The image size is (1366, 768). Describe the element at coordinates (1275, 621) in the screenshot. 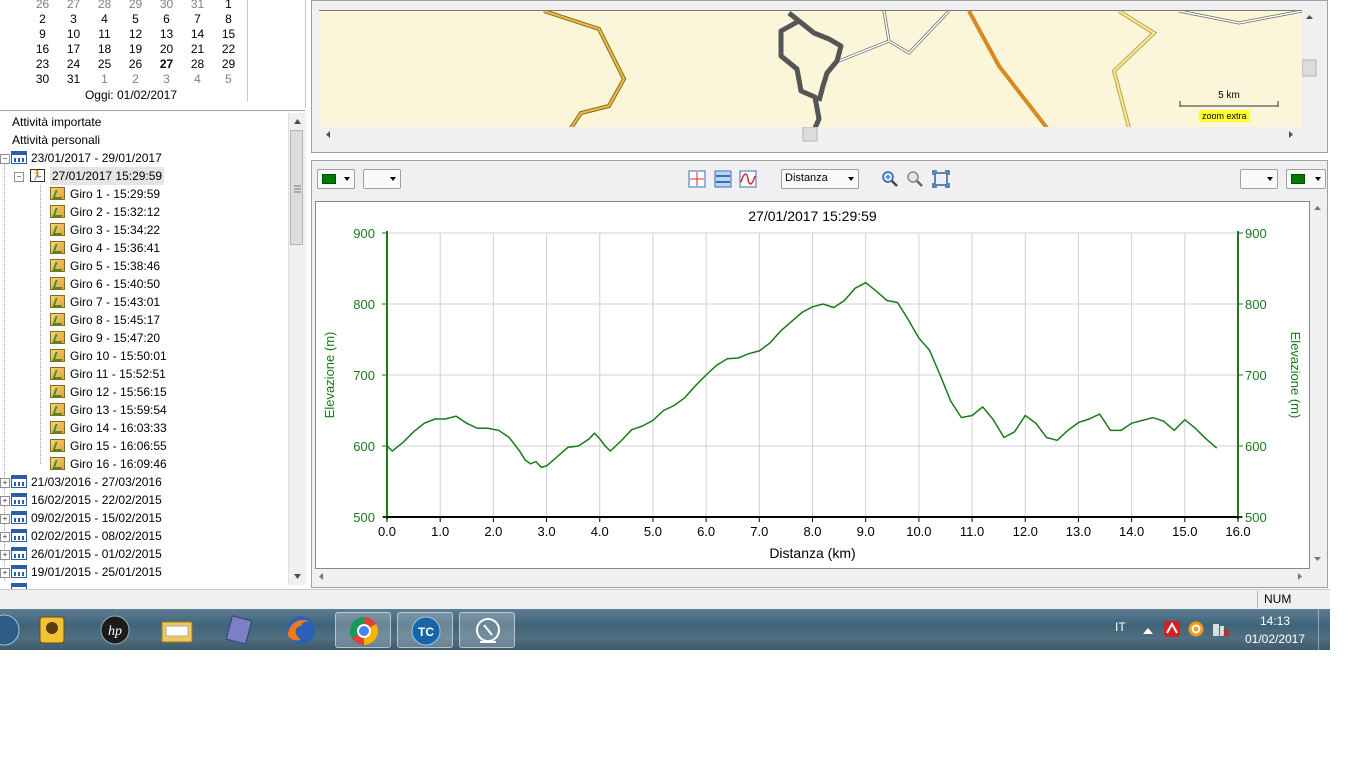

I see `tray-clock-time: 14:13` at that location.